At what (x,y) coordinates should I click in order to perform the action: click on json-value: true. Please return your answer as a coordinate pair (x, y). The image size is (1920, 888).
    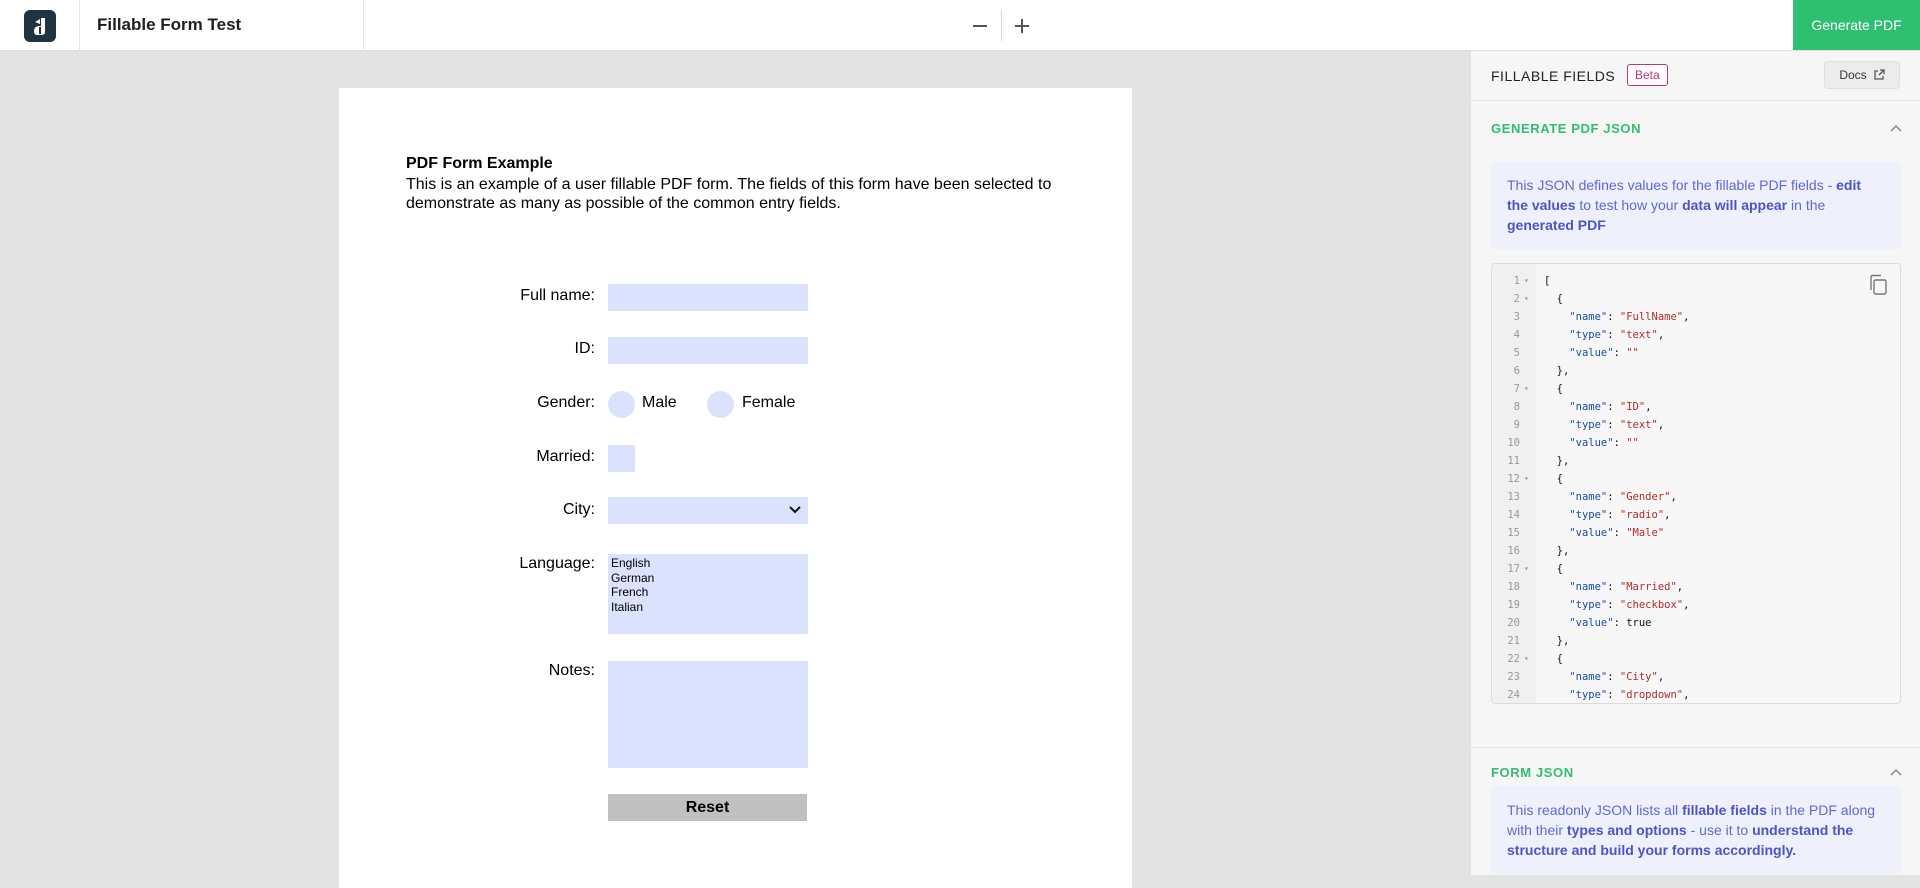
    Looking at the image, I should click on (1639, 623).